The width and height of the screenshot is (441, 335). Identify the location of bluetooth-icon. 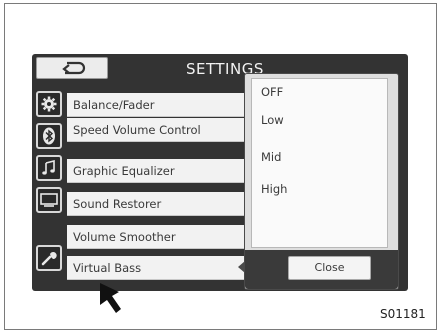
(49, 136).